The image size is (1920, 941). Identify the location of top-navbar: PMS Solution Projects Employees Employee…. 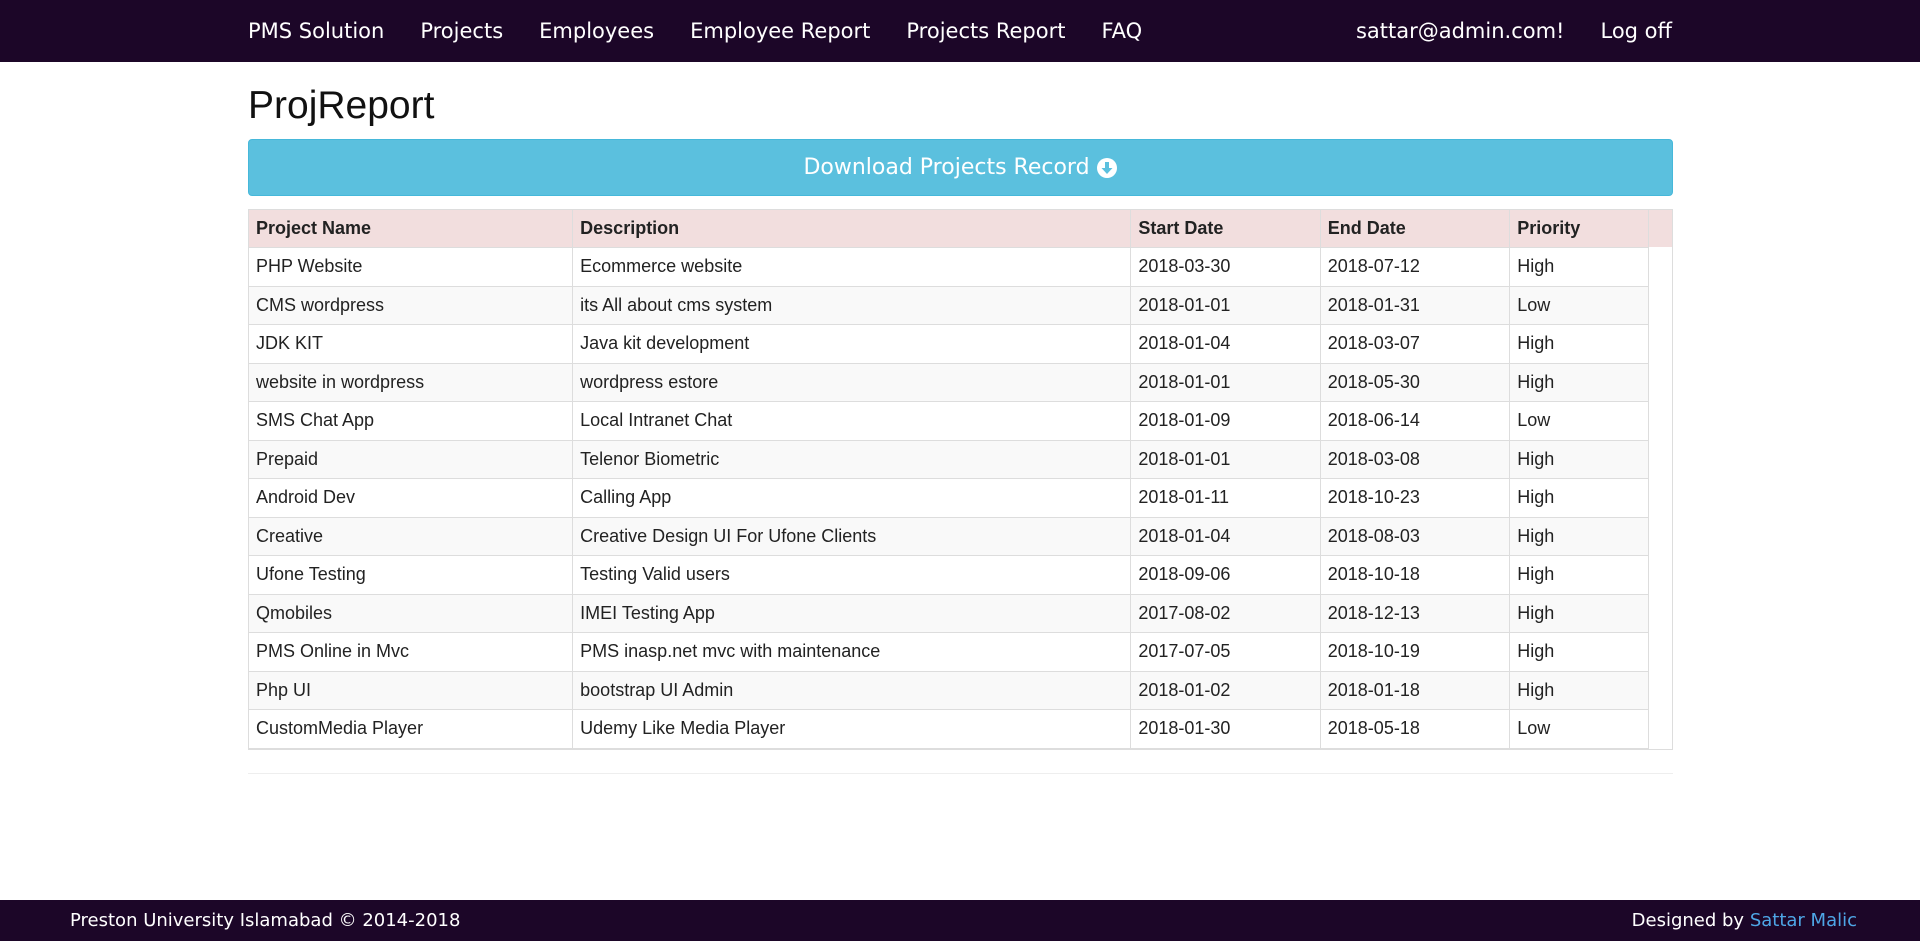
(960, 31).